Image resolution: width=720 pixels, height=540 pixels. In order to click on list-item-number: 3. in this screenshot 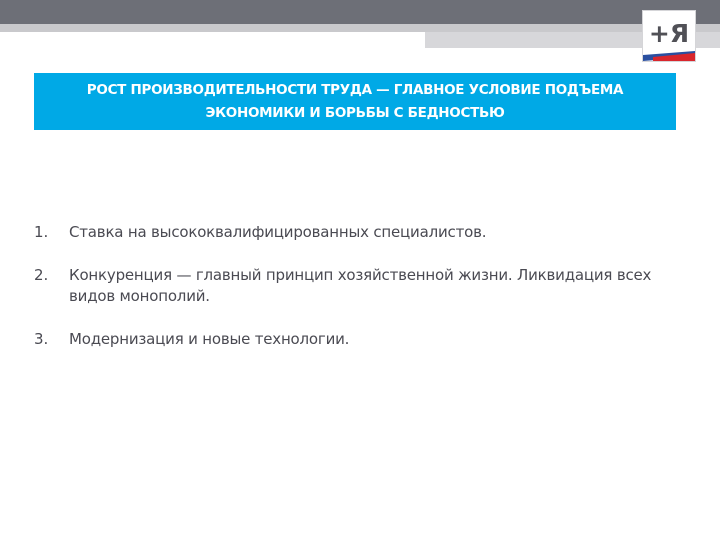, I will do `click(41, 339)`.